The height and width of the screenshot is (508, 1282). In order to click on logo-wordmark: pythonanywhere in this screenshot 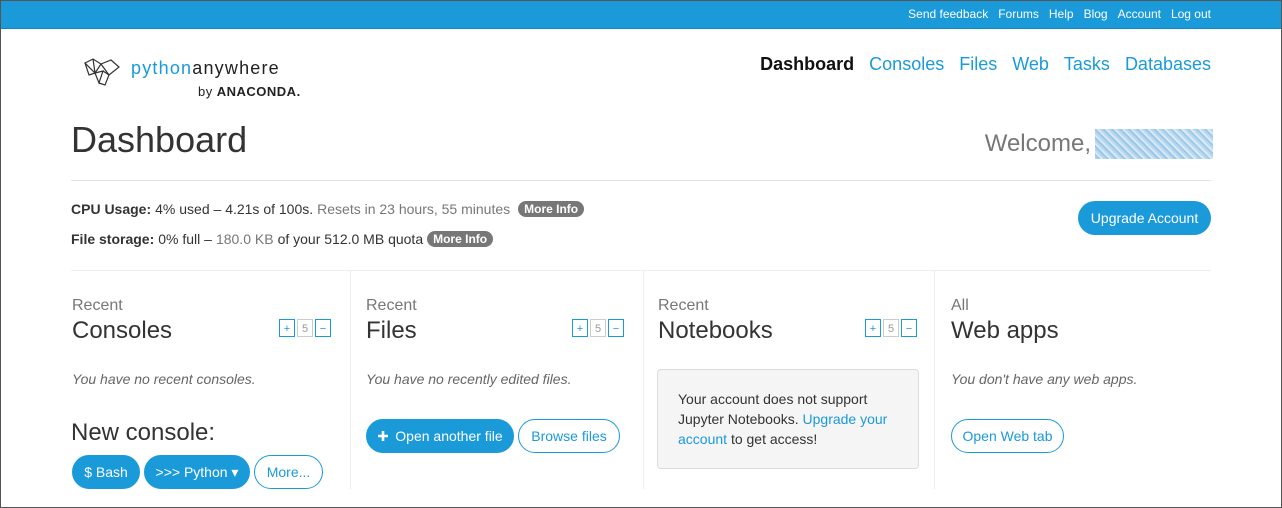, I will do `click(205, 68)`.